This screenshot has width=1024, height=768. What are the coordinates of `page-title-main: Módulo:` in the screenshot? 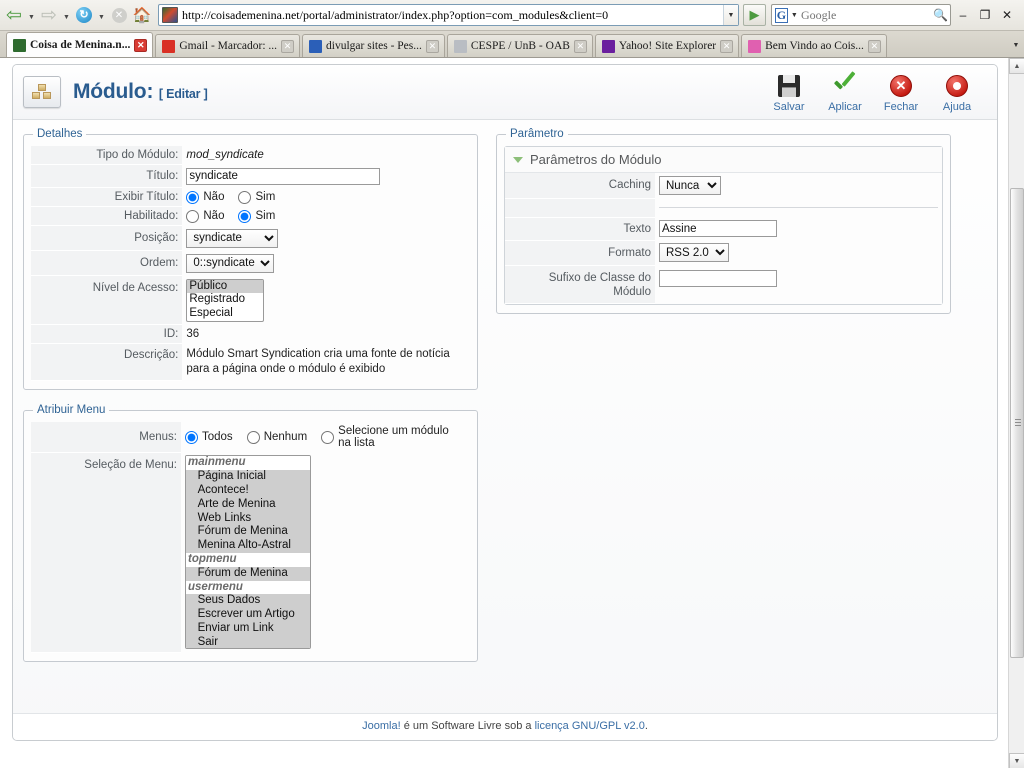 It's located at (113, 91).